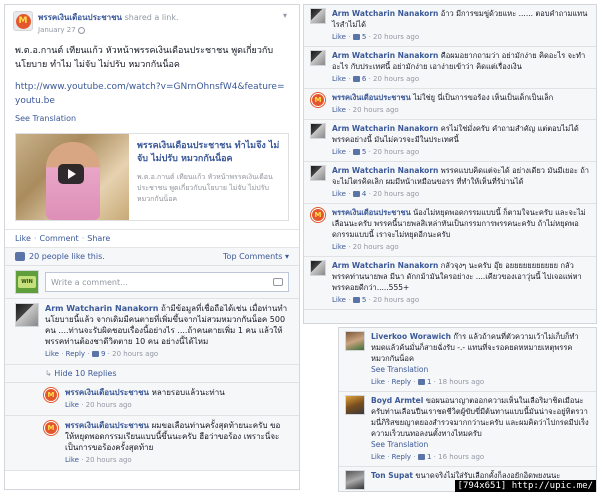 The width and height of the screenshot is (600, 495). Describe the element at coordinates (461, 457) in the screenshot. I see `comment-time: 16 hours ago` at that location.